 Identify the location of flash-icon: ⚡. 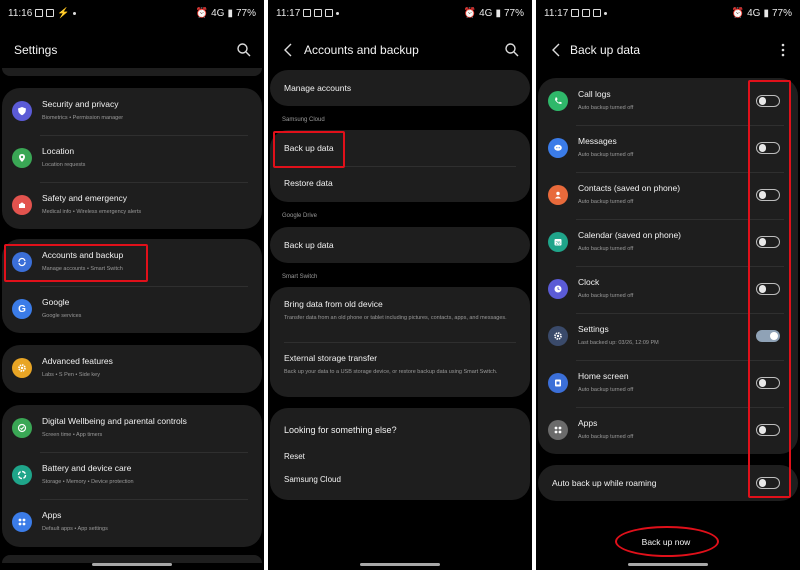
(63, 13).